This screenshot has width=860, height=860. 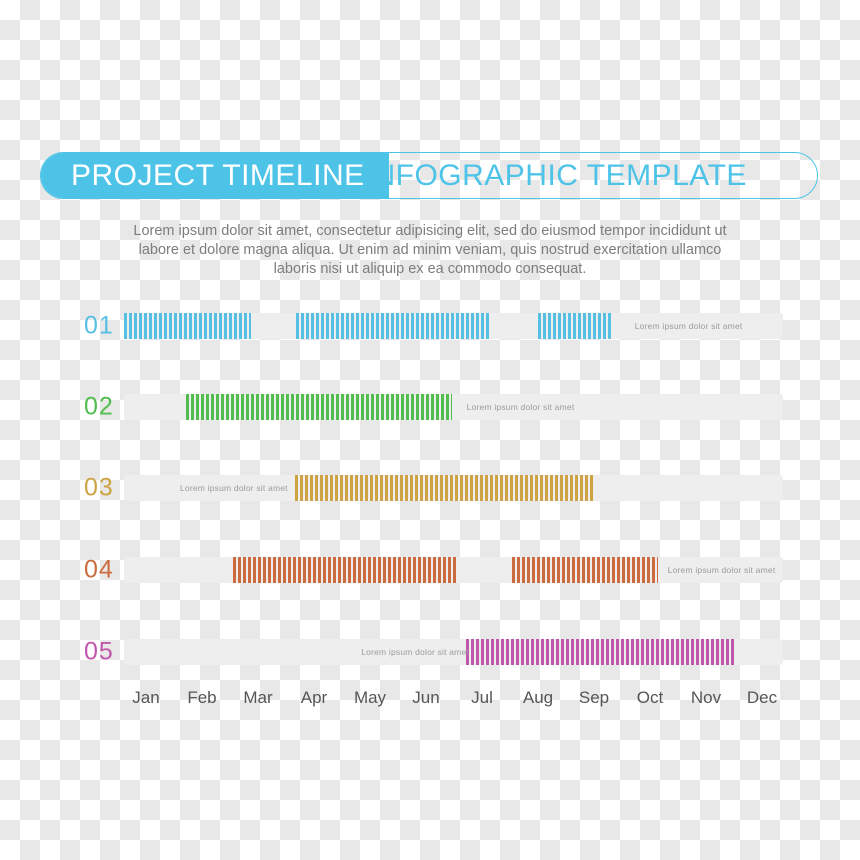 What do you see at coordinates (99, 487) in the screenshot?
I see `row-number-03: 03` at bounding box center [99, 487].